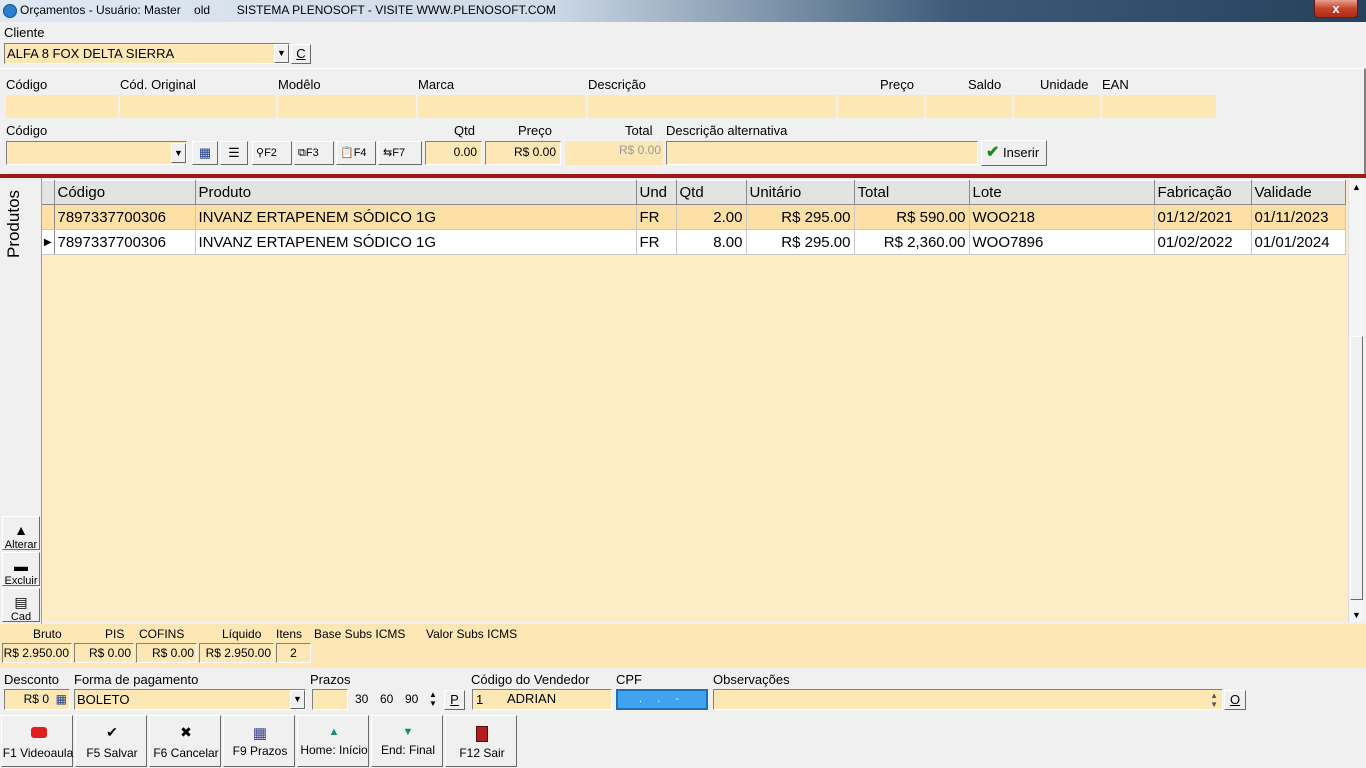 The image size is (1366, 768). Describe the element at coordinates (37, 741) in the screenshot. I see `f1-videoaula-button: F1 Videoaula` at that location.